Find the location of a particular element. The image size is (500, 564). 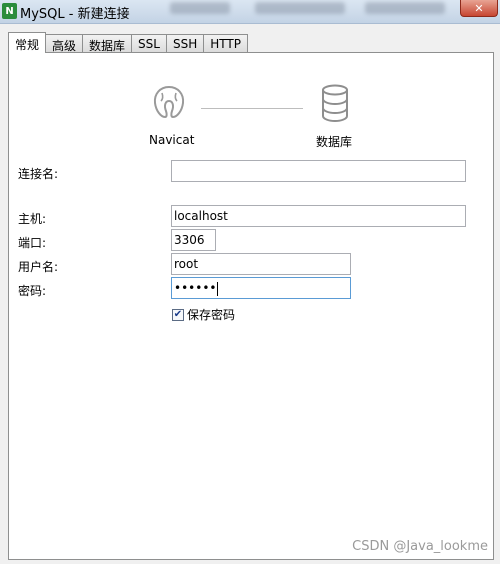

password-label: 密码: is located at coordinates (32, 291).